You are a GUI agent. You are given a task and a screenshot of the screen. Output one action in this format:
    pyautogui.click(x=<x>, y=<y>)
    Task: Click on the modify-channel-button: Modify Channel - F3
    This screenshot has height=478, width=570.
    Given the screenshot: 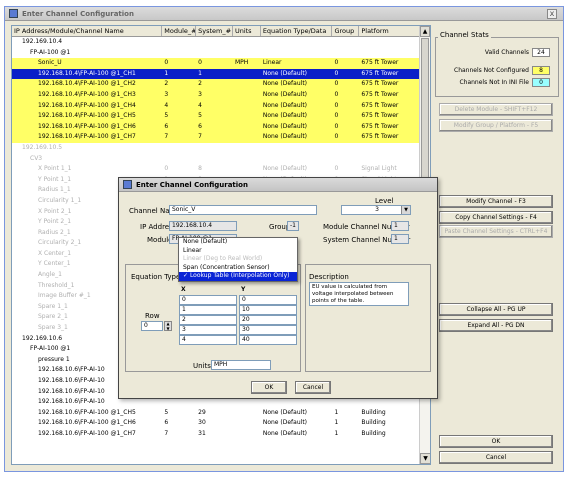 What is the action you would take?
    pyautogui.click(x=496, y=201)
    